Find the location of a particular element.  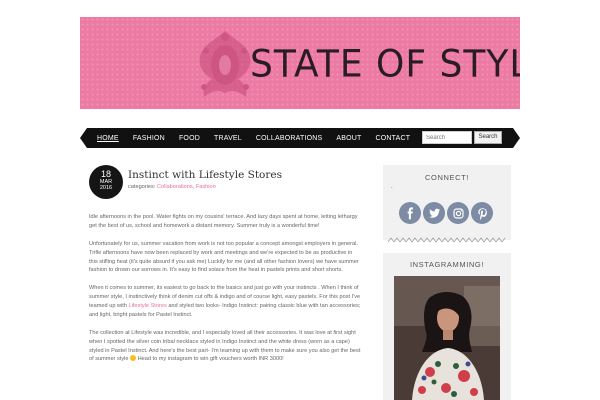

search-input is located at coordinates (447, 137).